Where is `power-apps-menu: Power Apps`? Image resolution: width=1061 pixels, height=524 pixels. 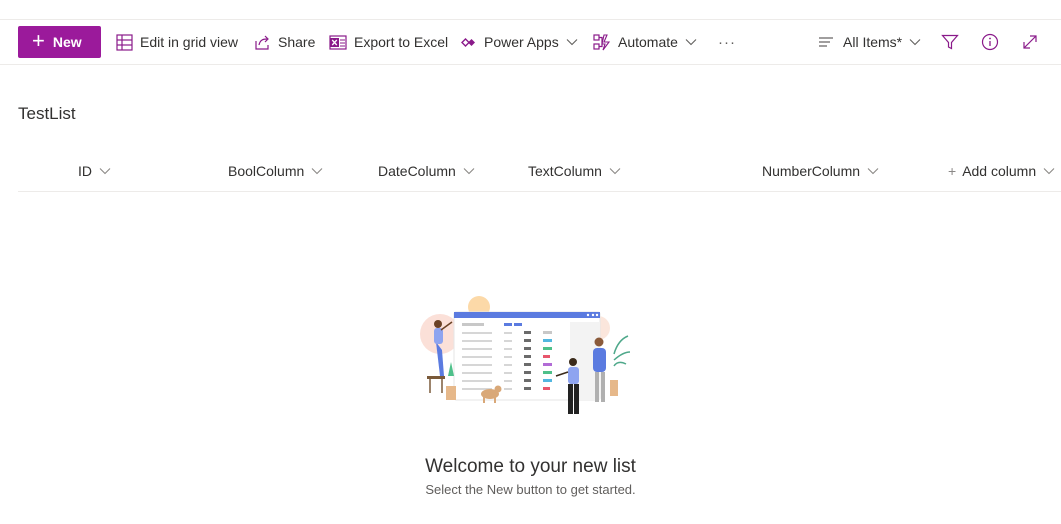
power-apps-menu: Power Apps is located at coordinates (519, 42).